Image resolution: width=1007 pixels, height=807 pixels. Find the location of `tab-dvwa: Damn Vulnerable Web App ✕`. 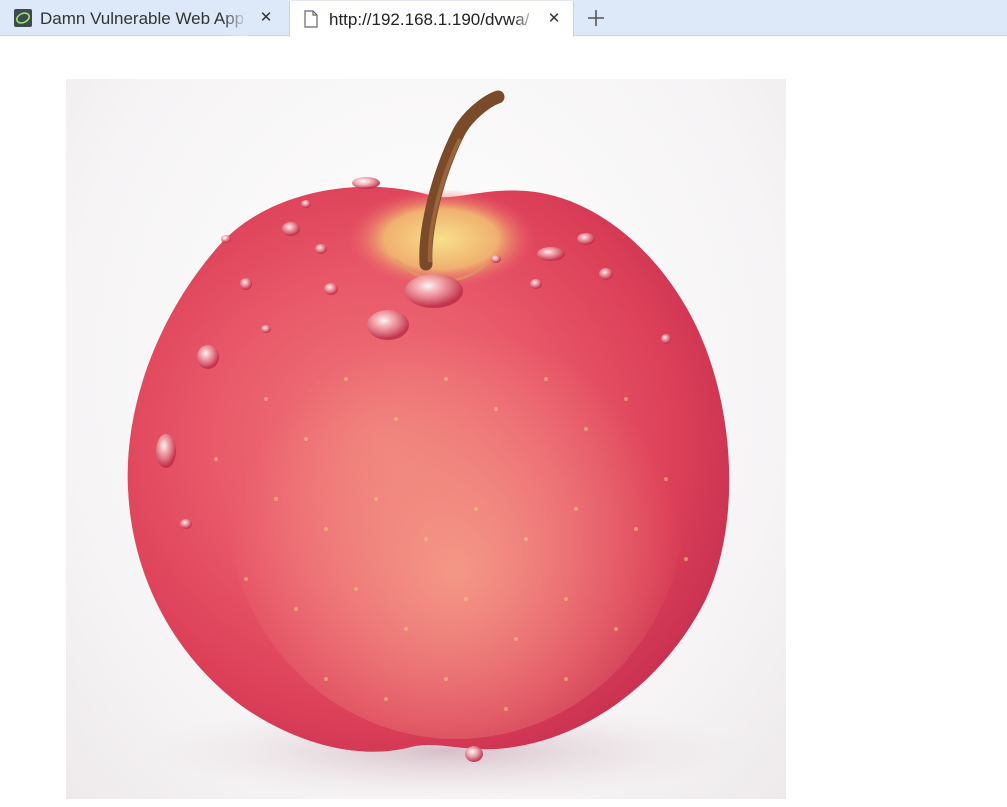

tab-dvwa: Damn Vulnerable Web App ✕ is located at coordinates (143, 18).